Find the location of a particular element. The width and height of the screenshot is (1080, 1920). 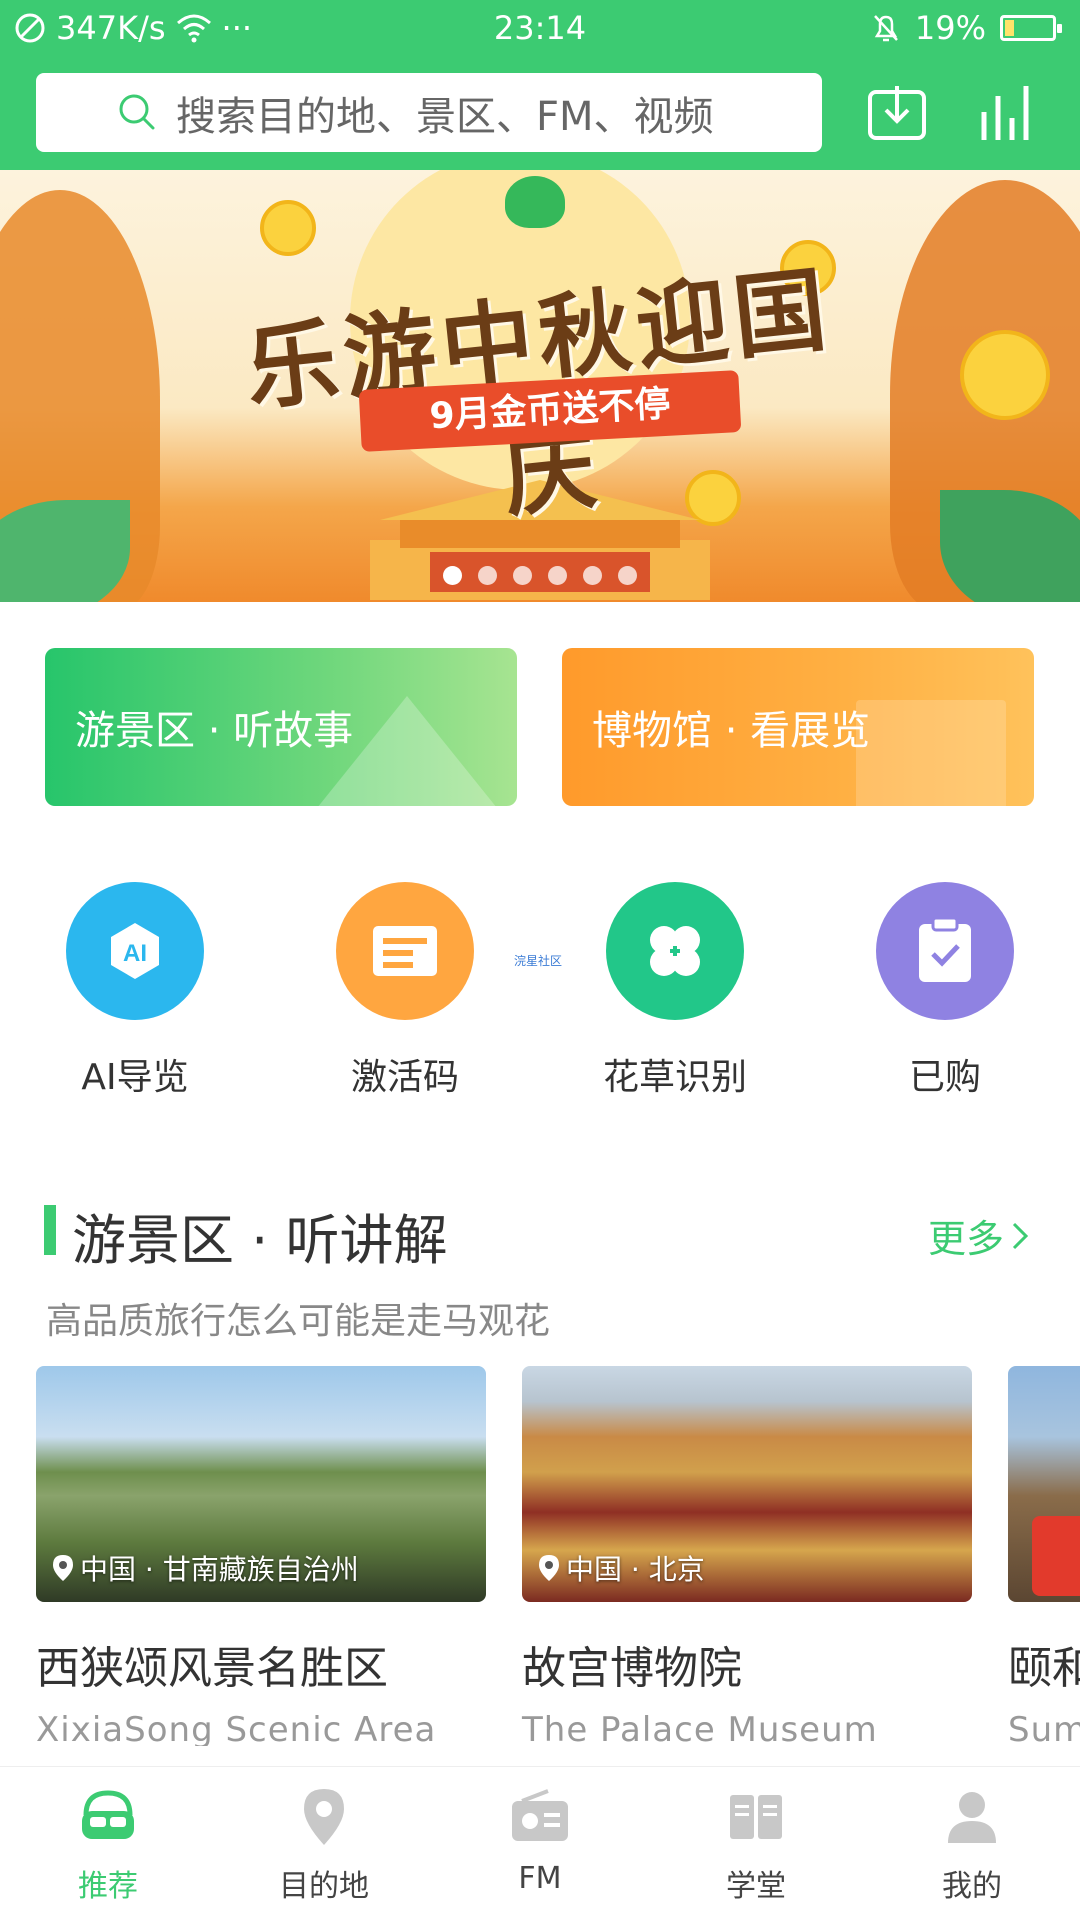

search-icon is located at coordinates (137, 112).